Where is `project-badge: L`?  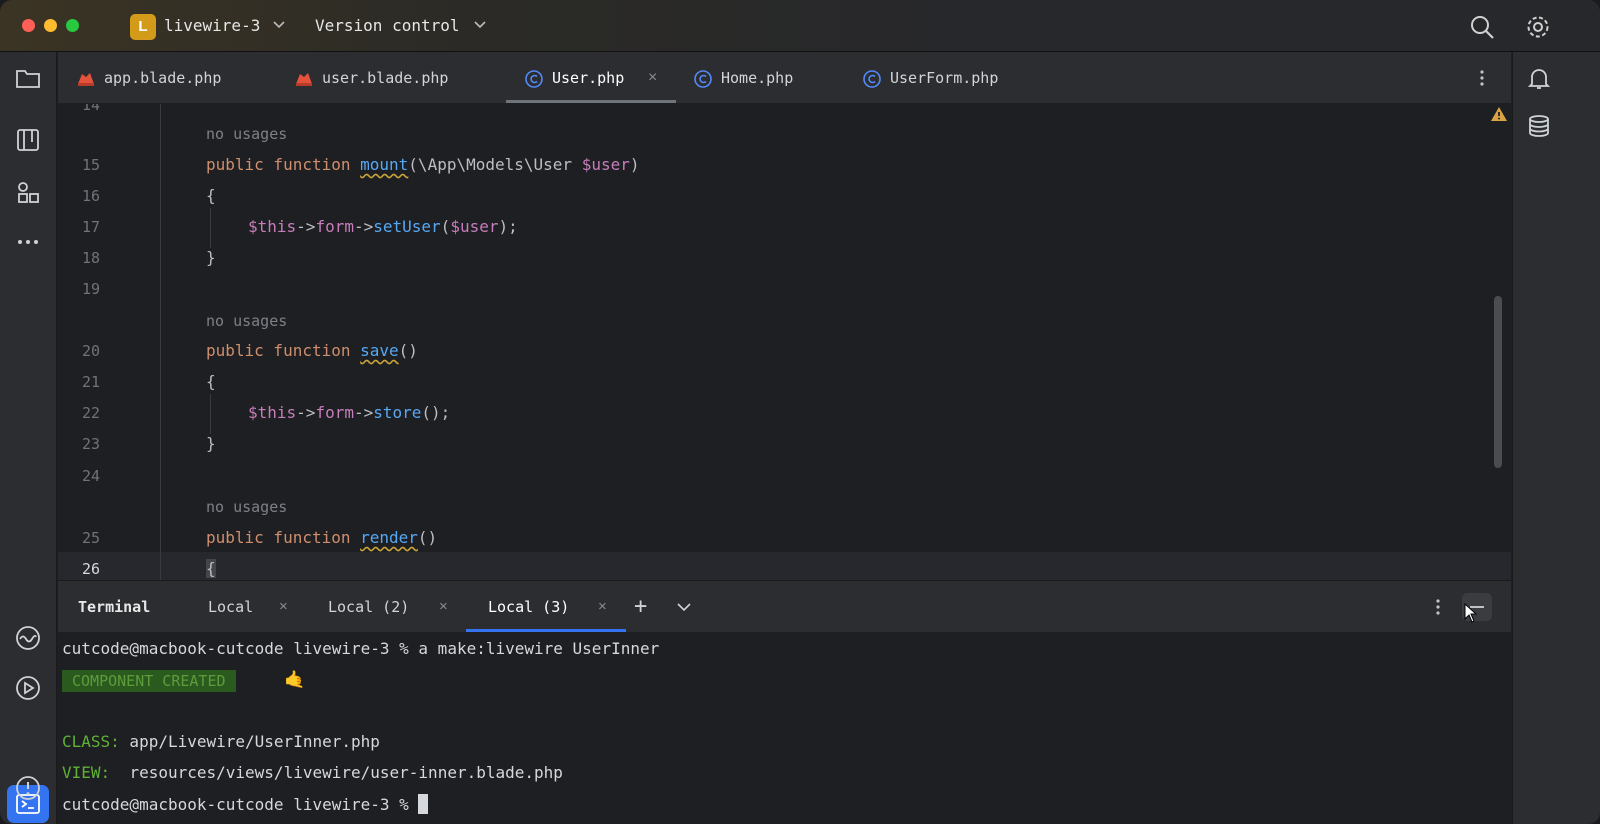 project-badge: L is located at coordinates (143, 27).